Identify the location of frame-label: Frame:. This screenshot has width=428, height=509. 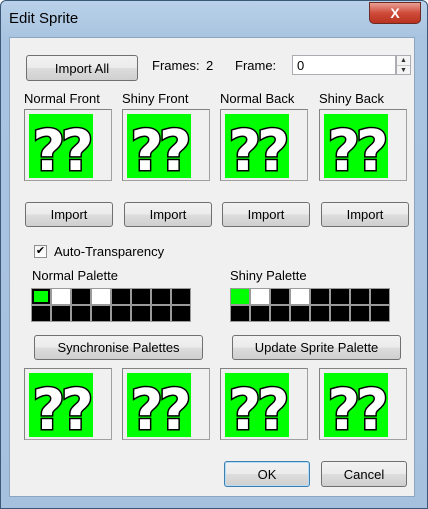
(256, 65).